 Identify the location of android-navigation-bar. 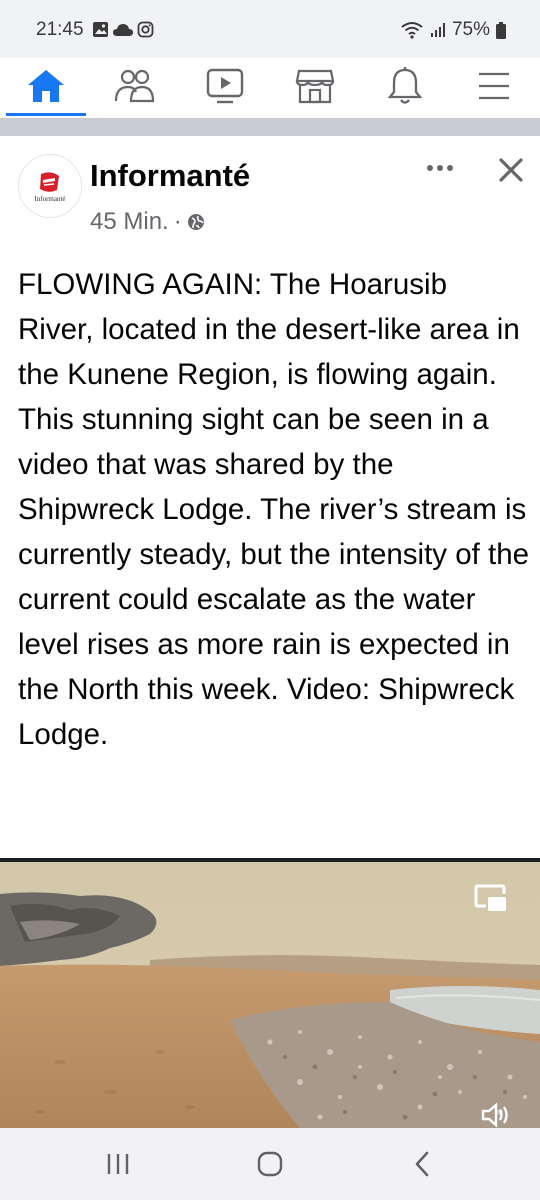
(270, 1164).